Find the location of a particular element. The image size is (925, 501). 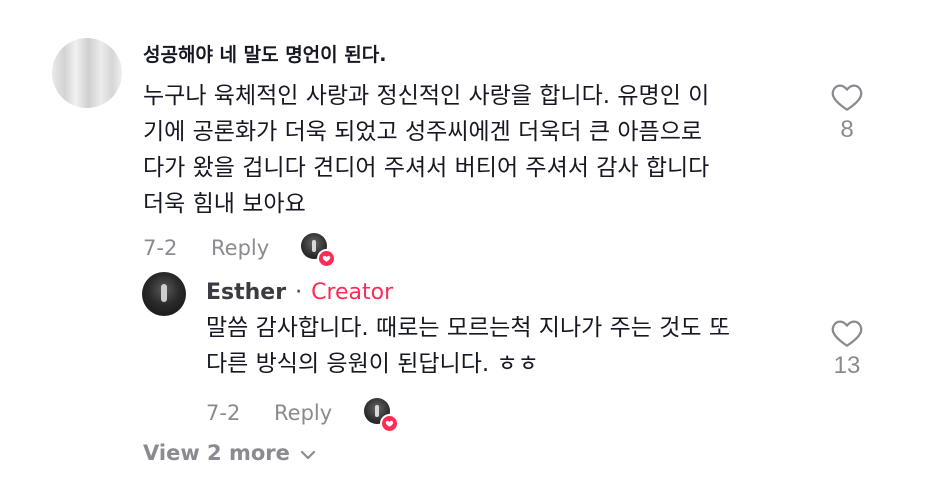

view-more-replies-button: View 2 more is located at coordinates (229, 453).